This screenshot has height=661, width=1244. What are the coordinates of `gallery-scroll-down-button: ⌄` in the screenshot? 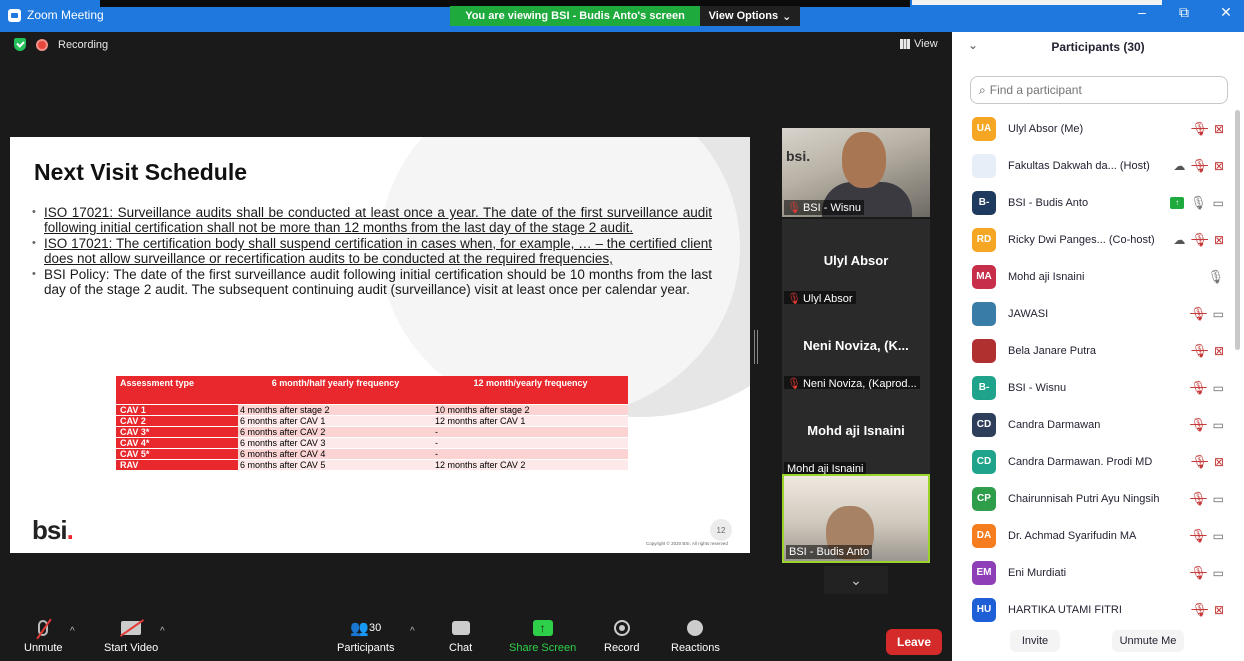 It's located at (856, 580).